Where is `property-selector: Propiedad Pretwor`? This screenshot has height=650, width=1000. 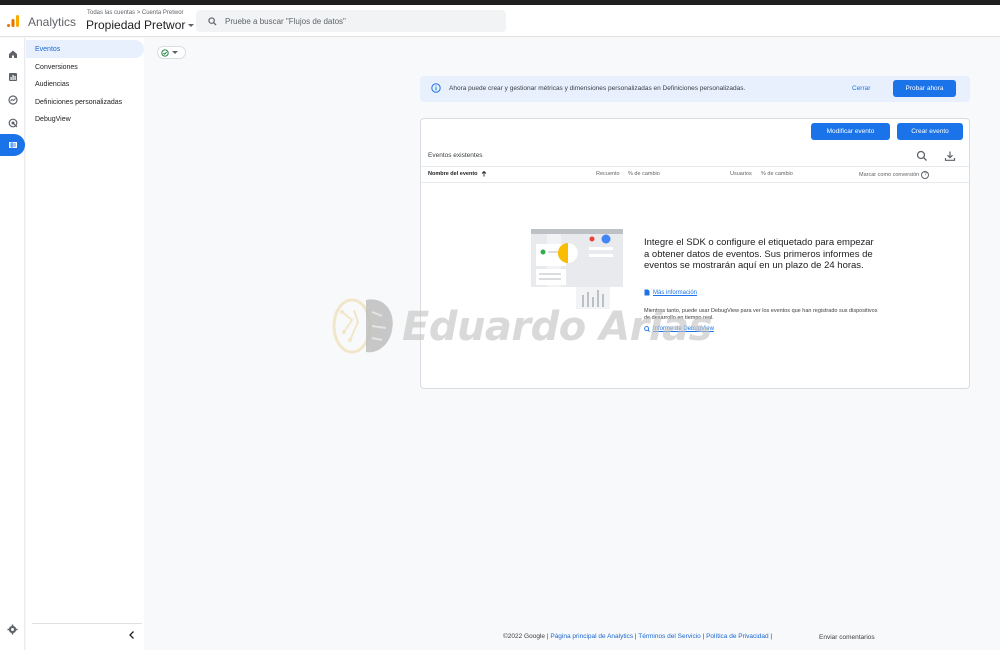
property-selector: Propiedad Pretwor is located at coordinates (140, 25).